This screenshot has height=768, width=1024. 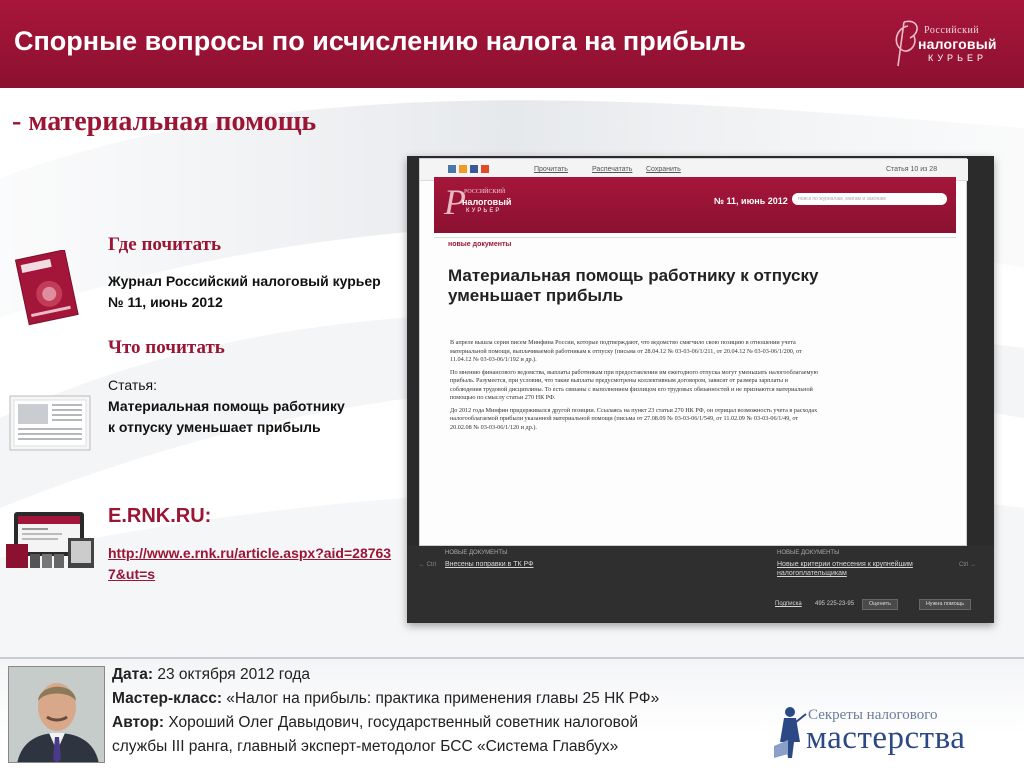 What do you see at coordinates (751, 201) in the screenshot?
I see `banner-issue: № 11, июнь 2012` at bounding box center [751, 201].